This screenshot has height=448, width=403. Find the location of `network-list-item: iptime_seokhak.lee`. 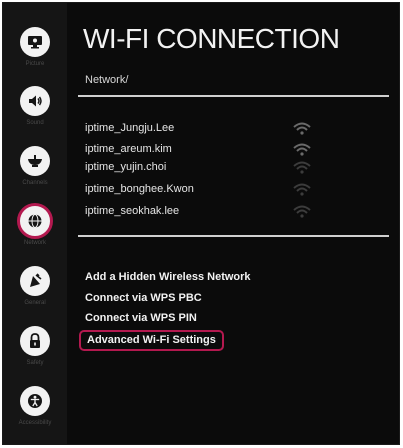

network-list-item: iptime_seokhak.lee is located at coordinates (210, 213).